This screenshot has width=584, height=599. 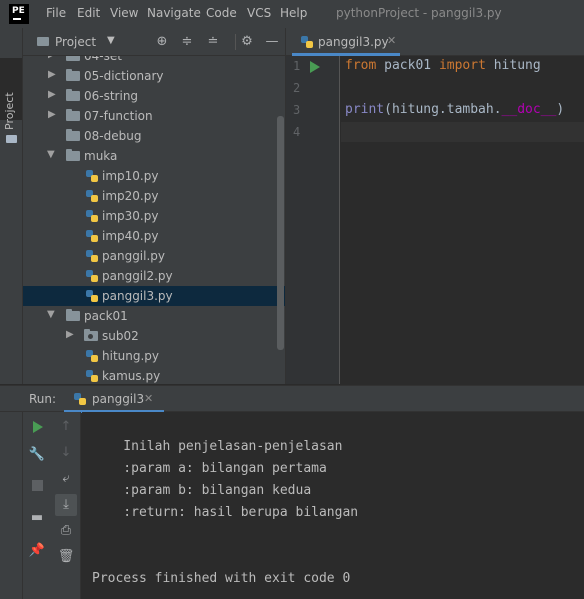 What do you see at coordinates (346, 42) in the screenshot?
I see `editor-tab-panggil3: panggil3.py ✕` at bounding box center [346, 42].